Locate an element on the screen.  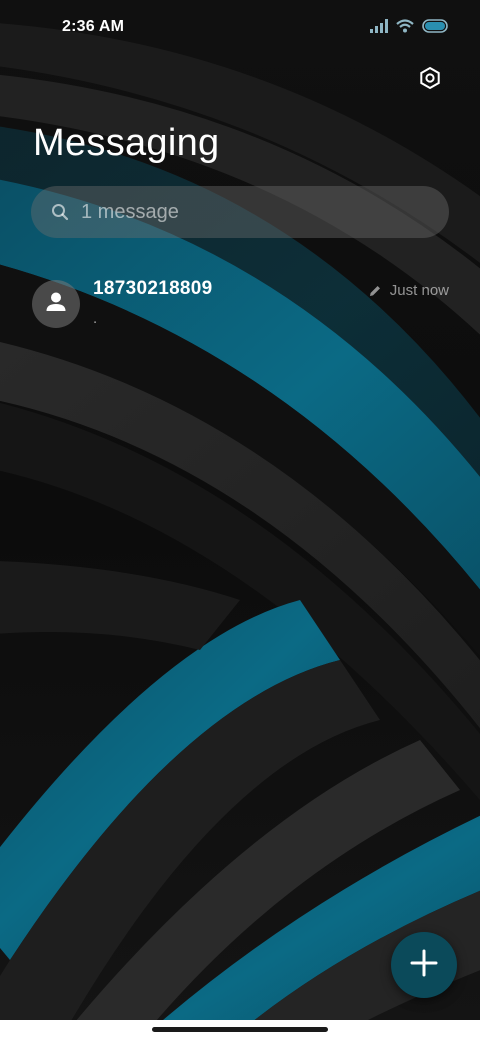
avatar is located at coordinates (56, 304).